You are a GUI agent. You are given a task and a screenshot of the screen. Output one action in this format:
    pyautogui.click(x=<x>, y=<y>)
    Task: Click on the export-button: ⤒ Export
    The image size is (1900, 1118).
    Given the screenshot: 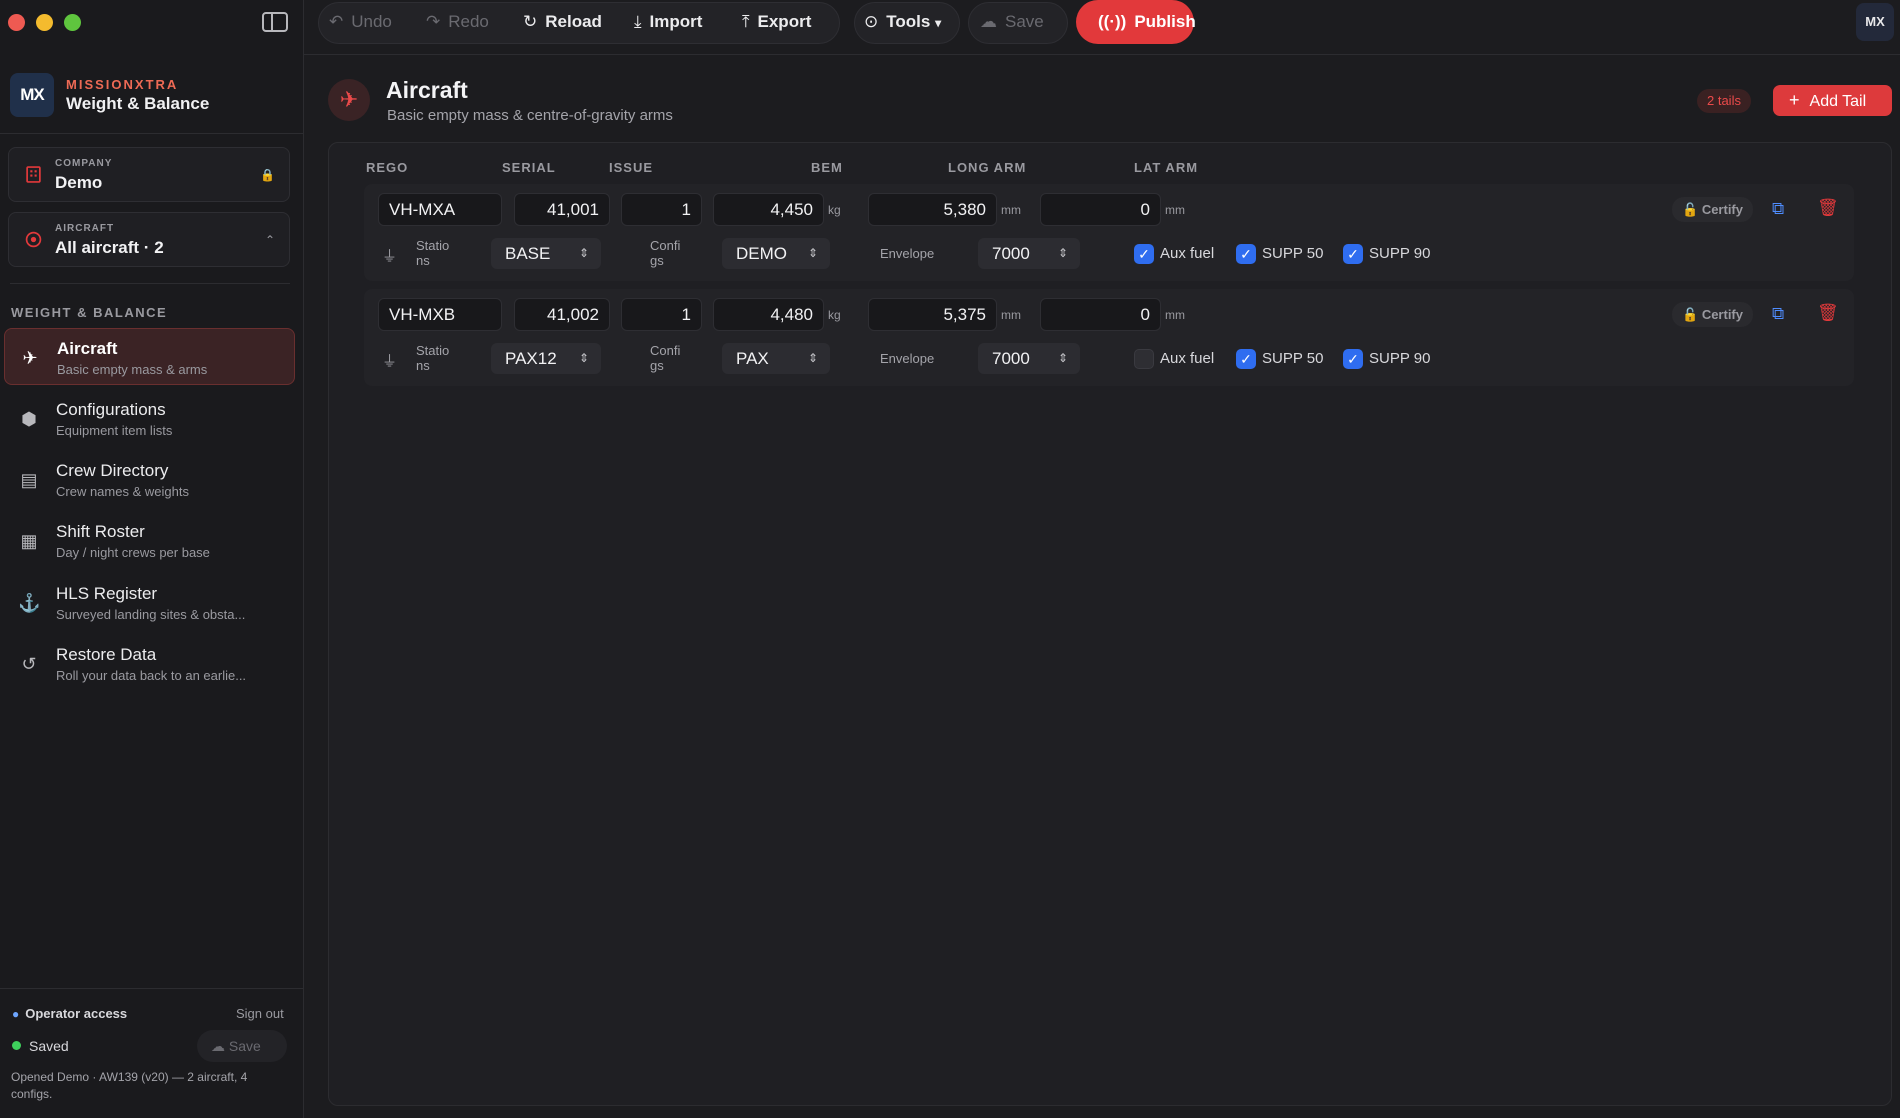 What is the action you would take?
    pyautogui.click(x=776, y=22)
    